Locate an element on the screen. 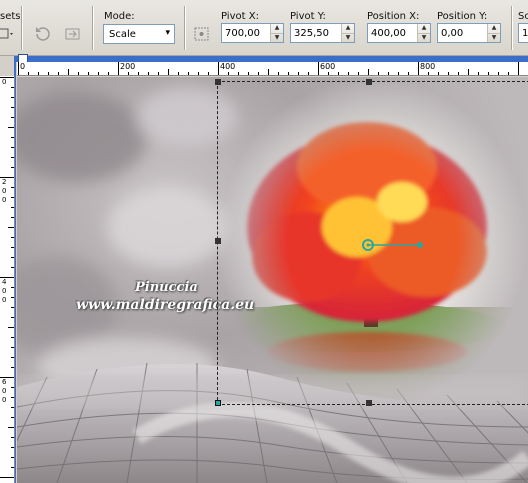  presets-dropdown-button is located at coordinates (8, 34).